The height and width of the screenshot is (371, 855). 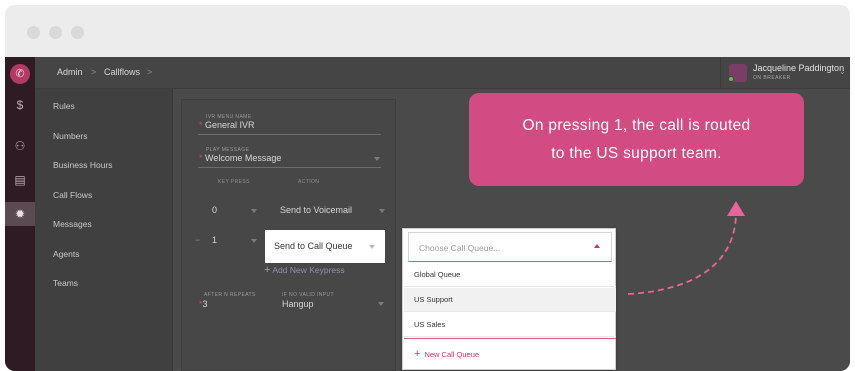 I want to click on after-repeats-field: *3, so click(x=203, y=304).